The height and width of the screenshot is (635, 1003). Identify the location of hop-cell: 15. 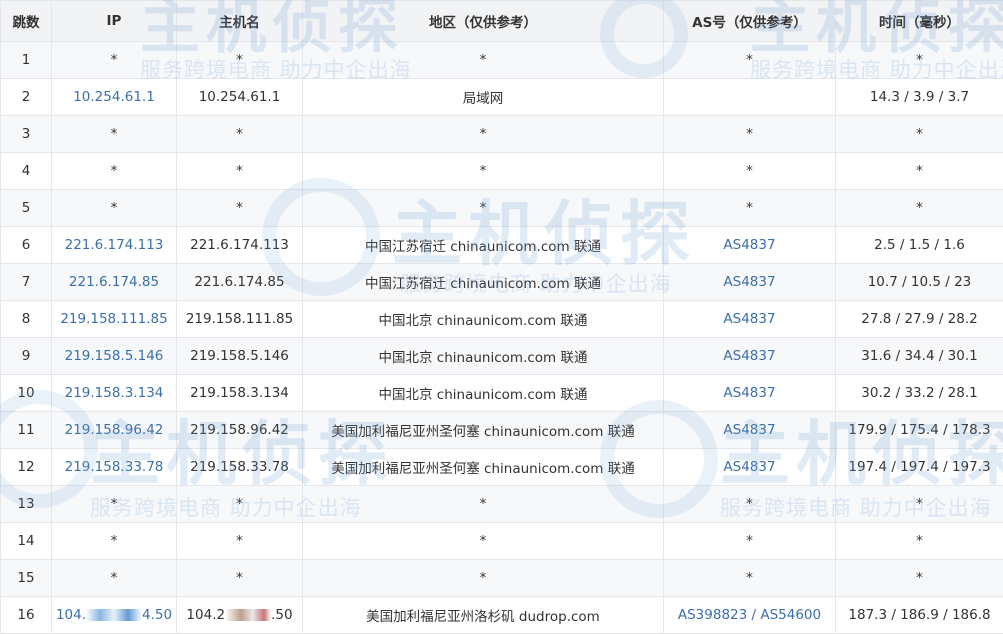
(26, 578).